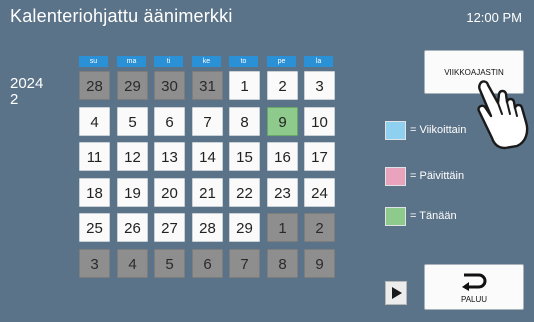 Image resolution: width=534 pixels, height=322 pixels. I want to click on calendar-day-other-month: 7, so click(244, 263).